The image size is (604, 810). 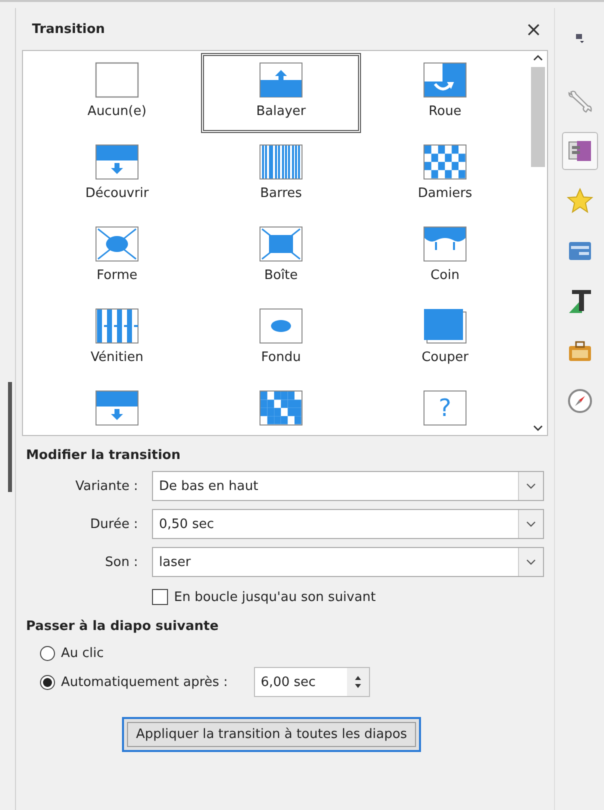 I want to click on transition-option: Fondu, so click(x=281, y=339).